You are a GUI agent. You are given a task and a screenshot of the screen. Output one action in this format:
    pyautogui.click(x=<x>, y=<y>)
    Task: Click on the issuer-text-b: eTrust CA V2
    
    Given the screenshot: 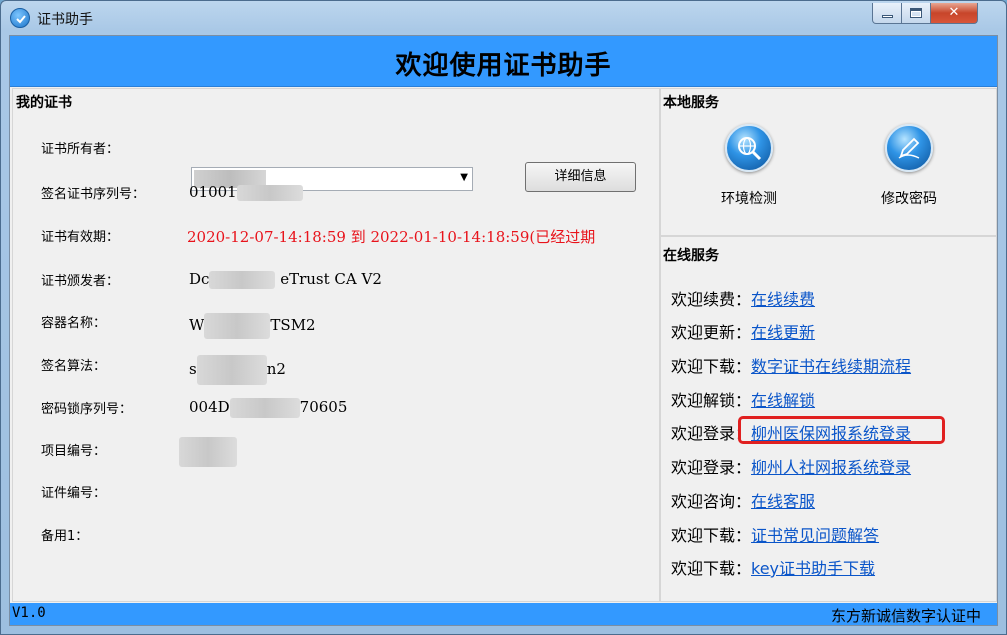 What is the action you would take?
    pyautogui.click(x=331, y=279)
    